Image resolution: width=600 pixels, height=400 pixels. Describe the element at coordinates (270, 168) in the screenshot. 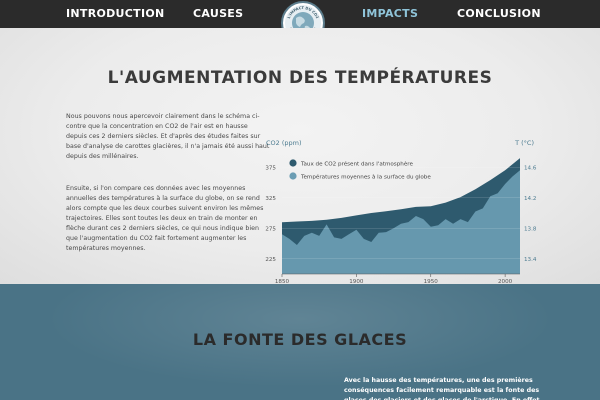

I see `y-tick-label: 375` at that location.